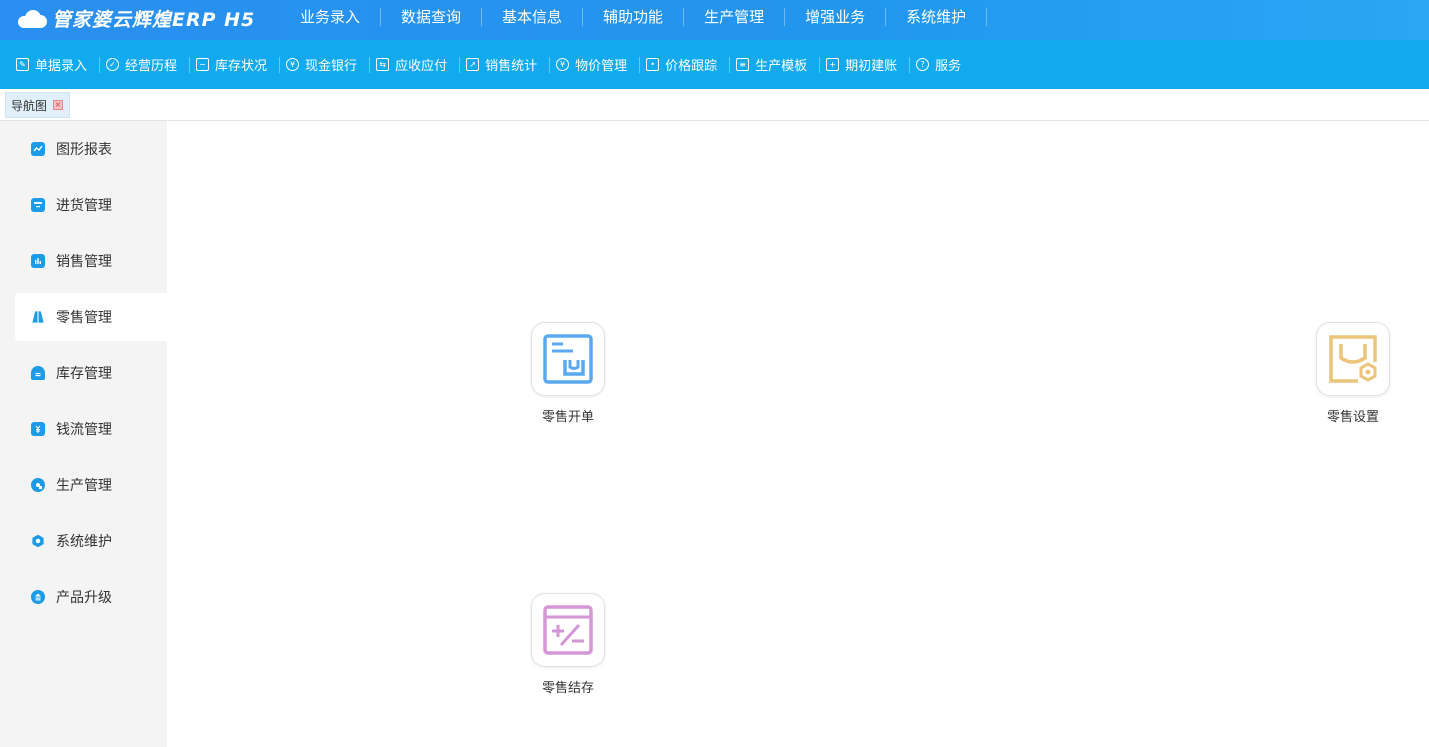 This screenshot has height=747, width=1429. I want to click on sidebar-item-inventory: 库存管理, so click(91, 373).